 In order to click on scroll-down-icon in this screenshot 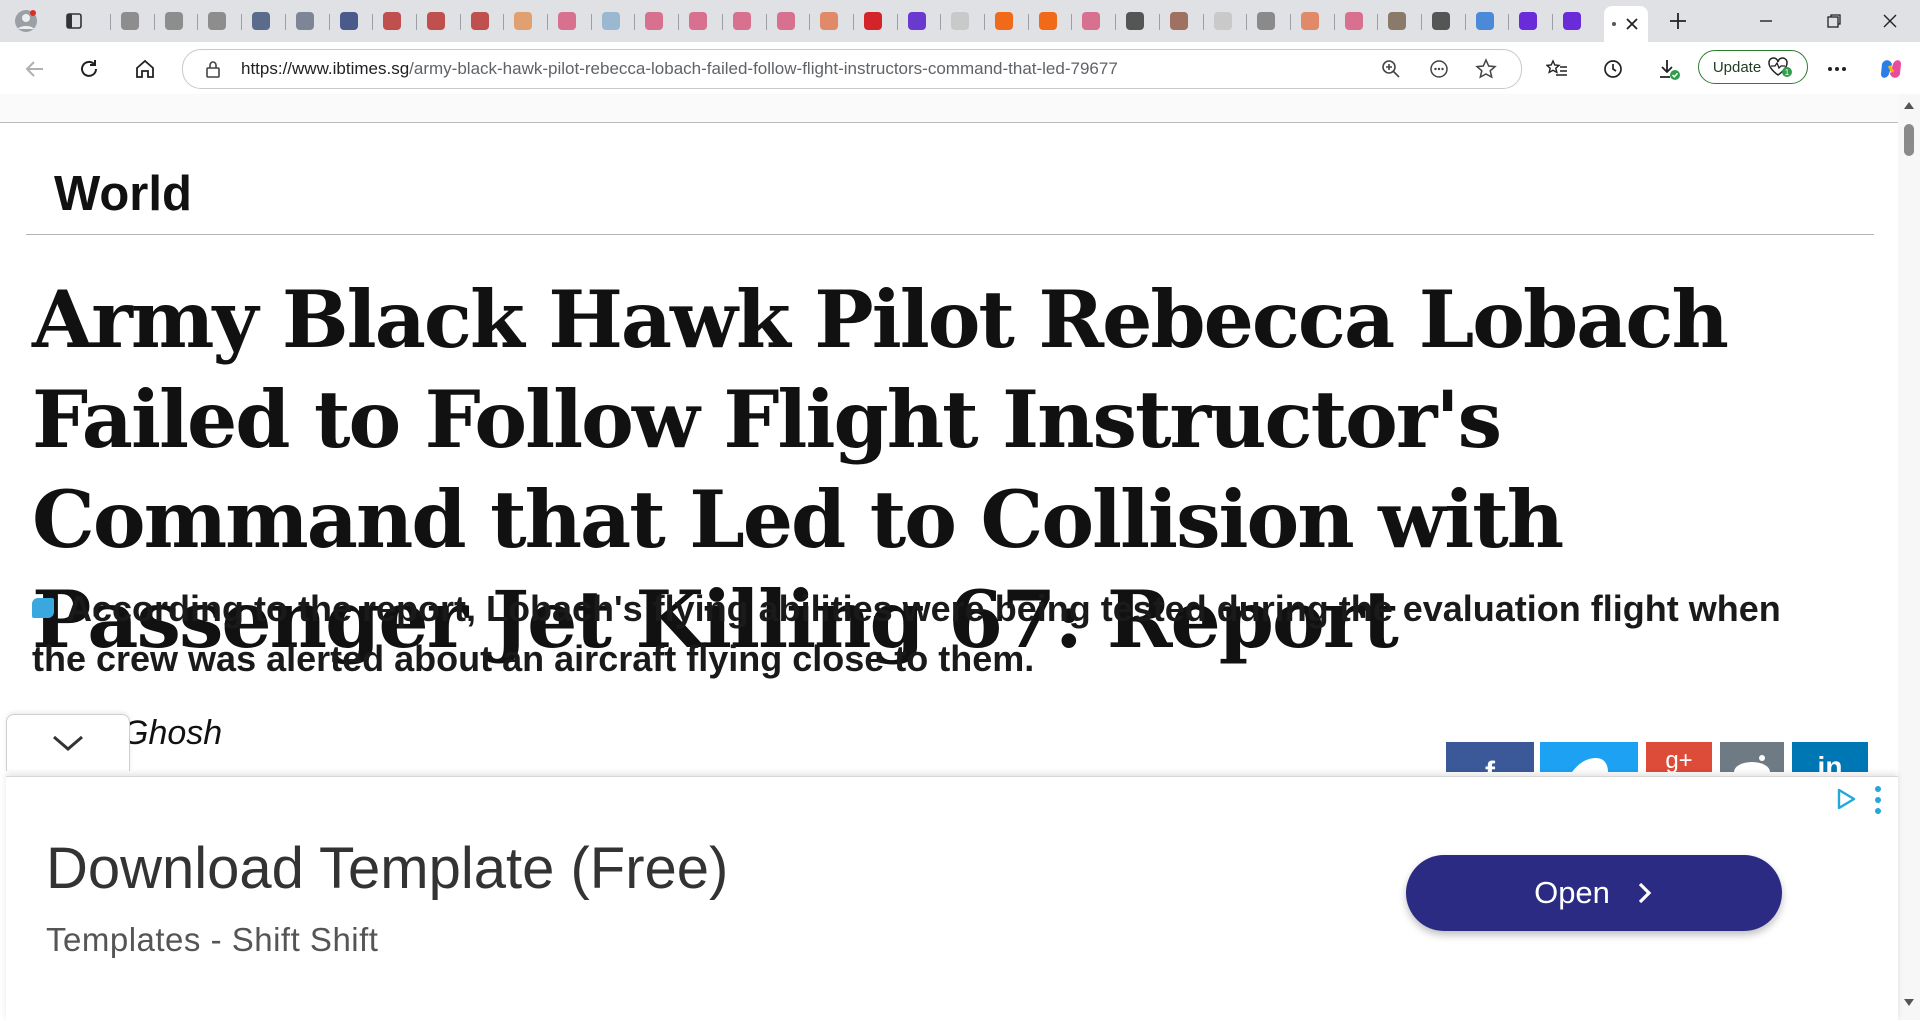, I will do `click(1909, 1003)`.